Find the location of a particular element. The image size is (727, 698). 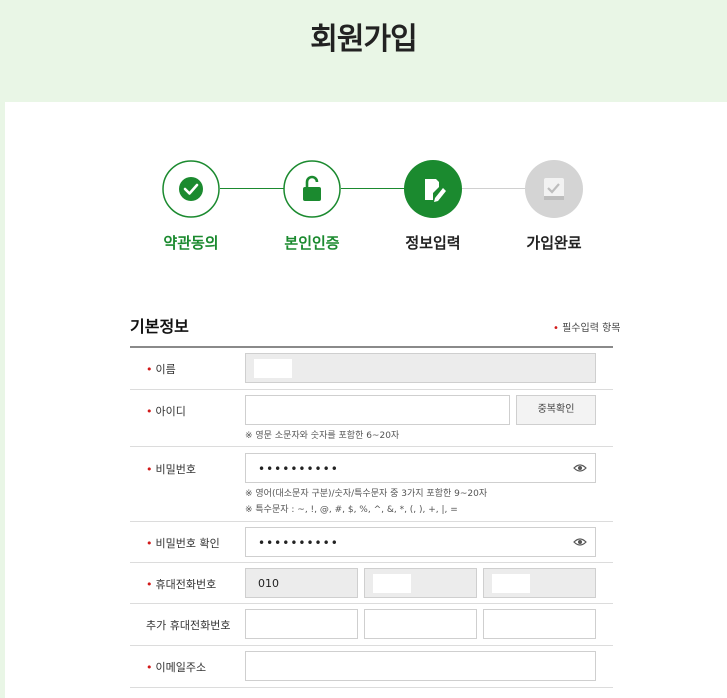

edit-icon is located at coordinates (433, 189).